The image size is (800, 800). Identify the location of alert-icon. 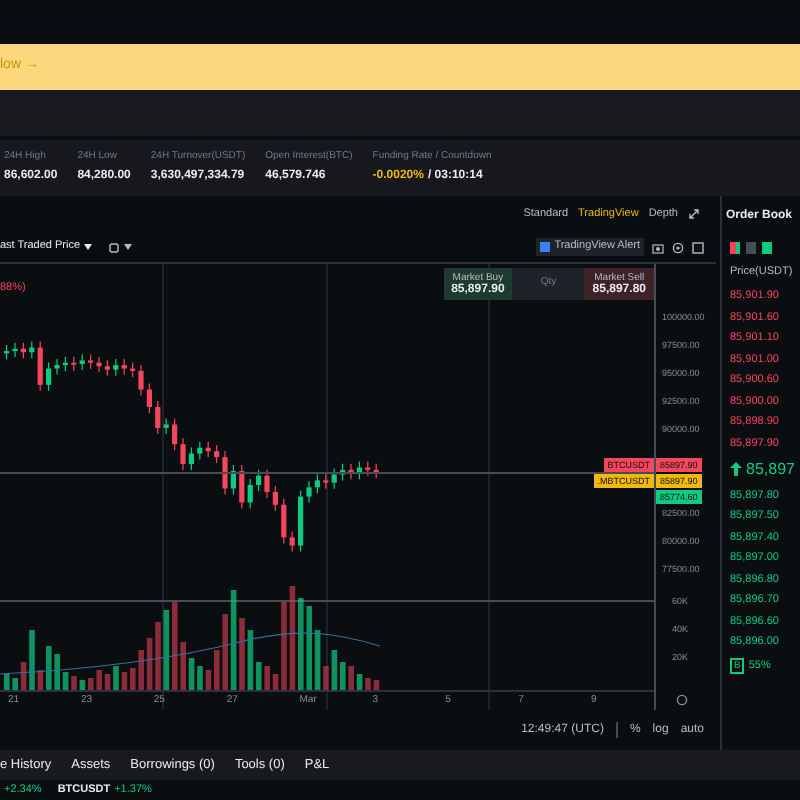
(545, 247).